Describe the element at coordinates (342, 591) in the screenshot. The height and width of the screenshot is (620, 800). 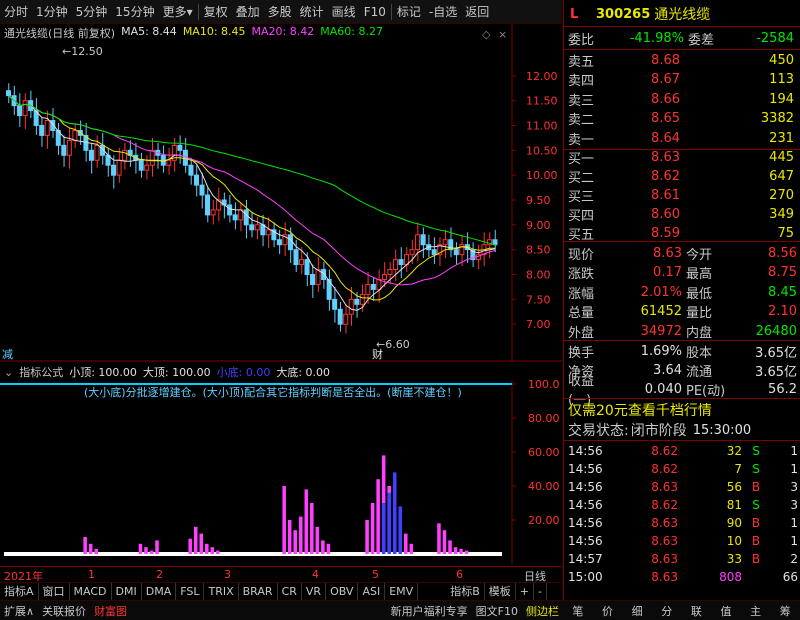
I see `indicator-tab-10: OBV` at that location.